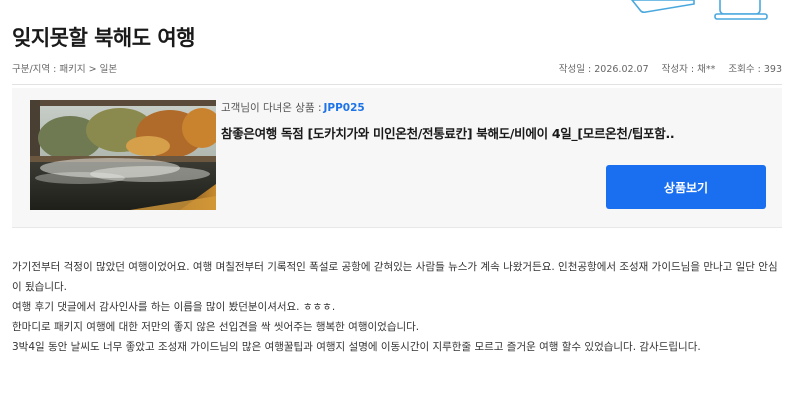  I want to click on view-count: 조회수 : 393, so click(755, 69).